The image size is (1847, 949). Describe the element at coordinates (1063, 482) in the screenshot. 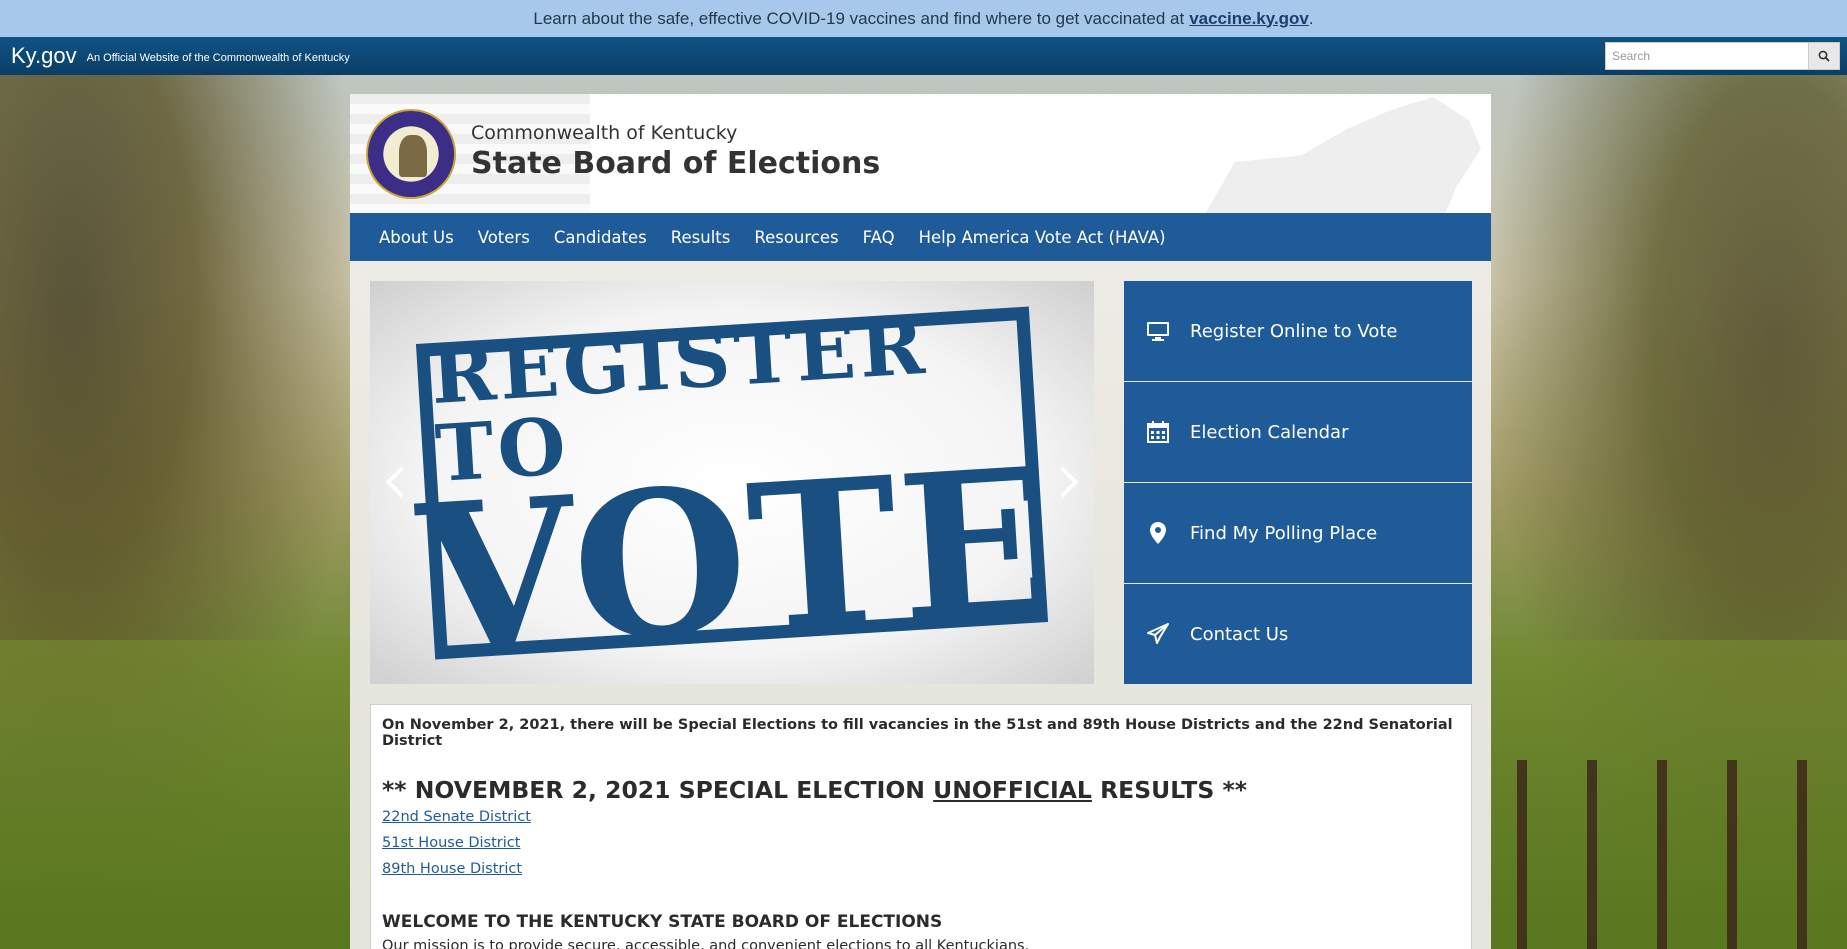

I see `carousel-next-arrow-icon` at that location.